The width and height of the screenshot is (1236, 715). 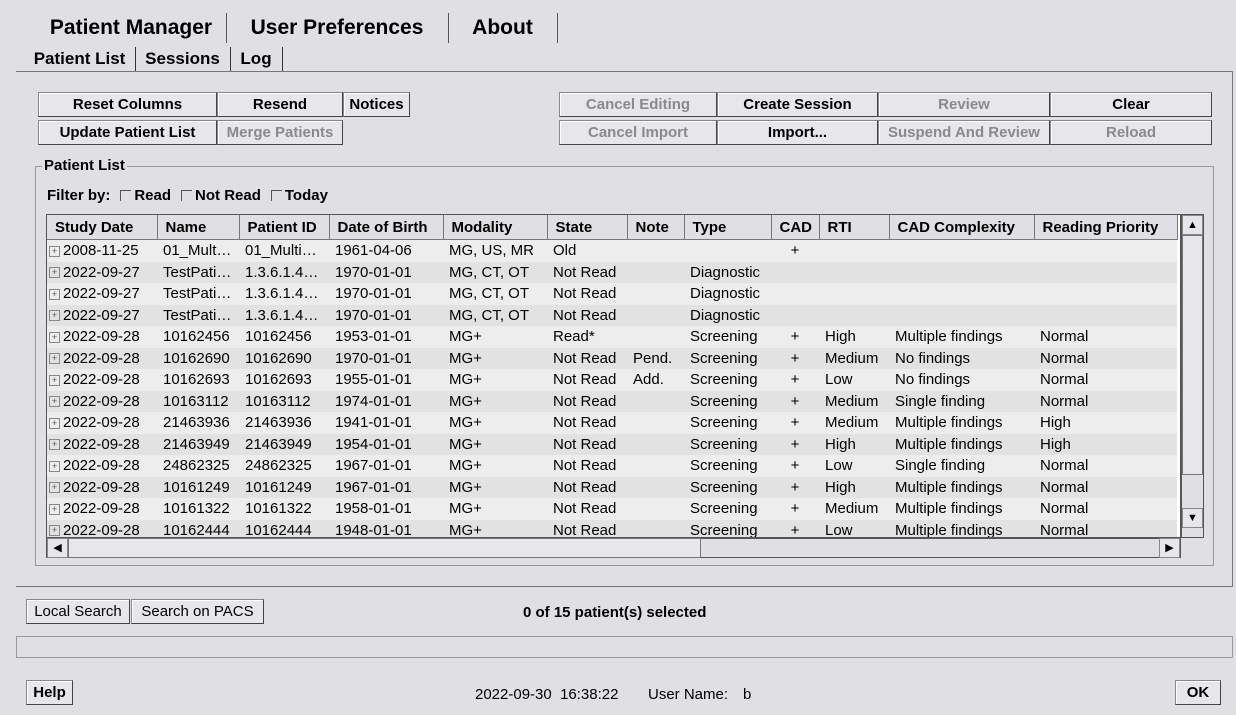 I want to click on selection-status: 0 of 15 patient(s) selected, so click(x=615, y=612).